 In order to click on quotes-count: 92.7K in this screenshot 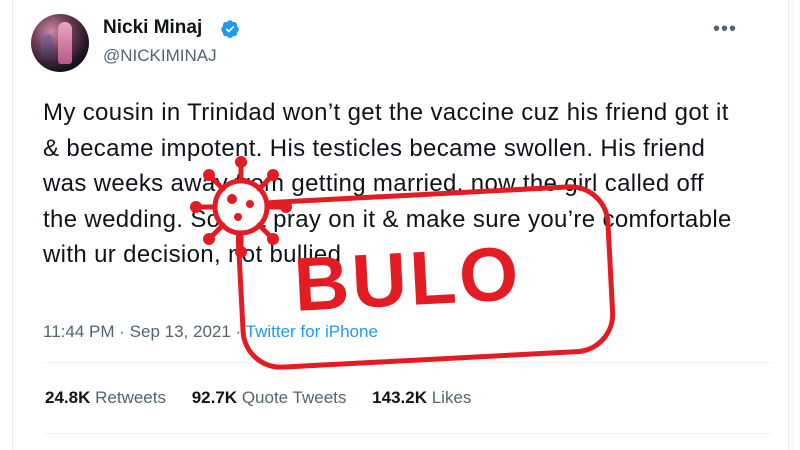, I will do `click(214, 397)`.